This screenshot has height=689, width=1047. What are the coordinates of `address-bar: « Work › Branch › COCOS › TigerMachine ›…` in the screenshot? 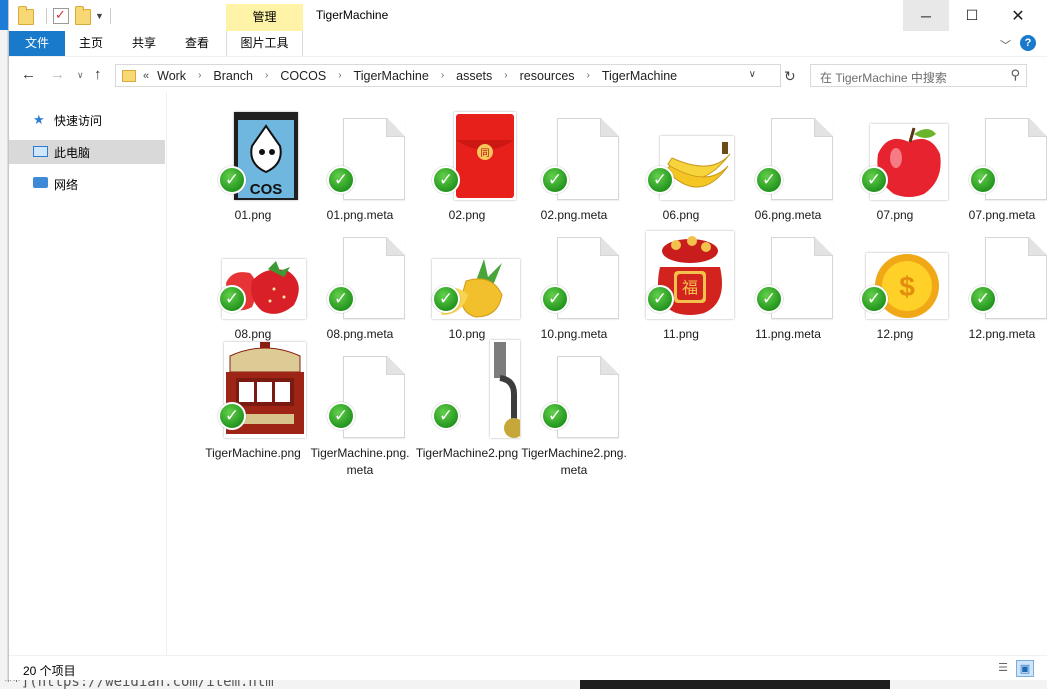 It's located at (448, 75).